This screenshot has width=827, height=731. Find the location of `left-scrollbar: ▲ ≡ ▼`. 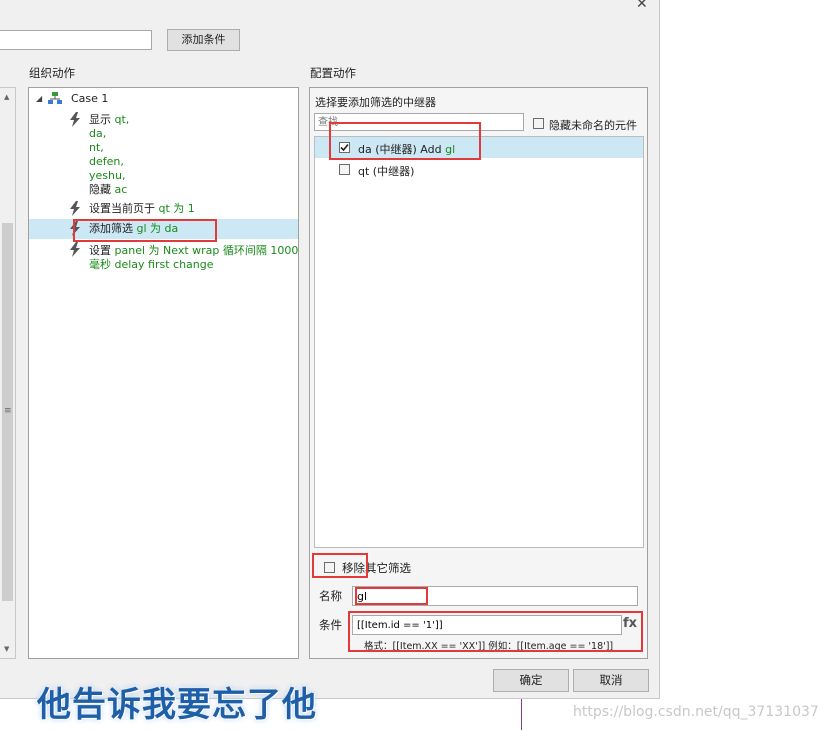

left-scrollbar: ▲ ≡ ▼ is located at coordinates (8, 373).